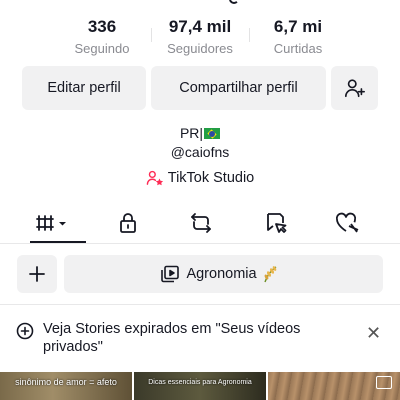  I want to click on lock-icon, so click(128, 223).